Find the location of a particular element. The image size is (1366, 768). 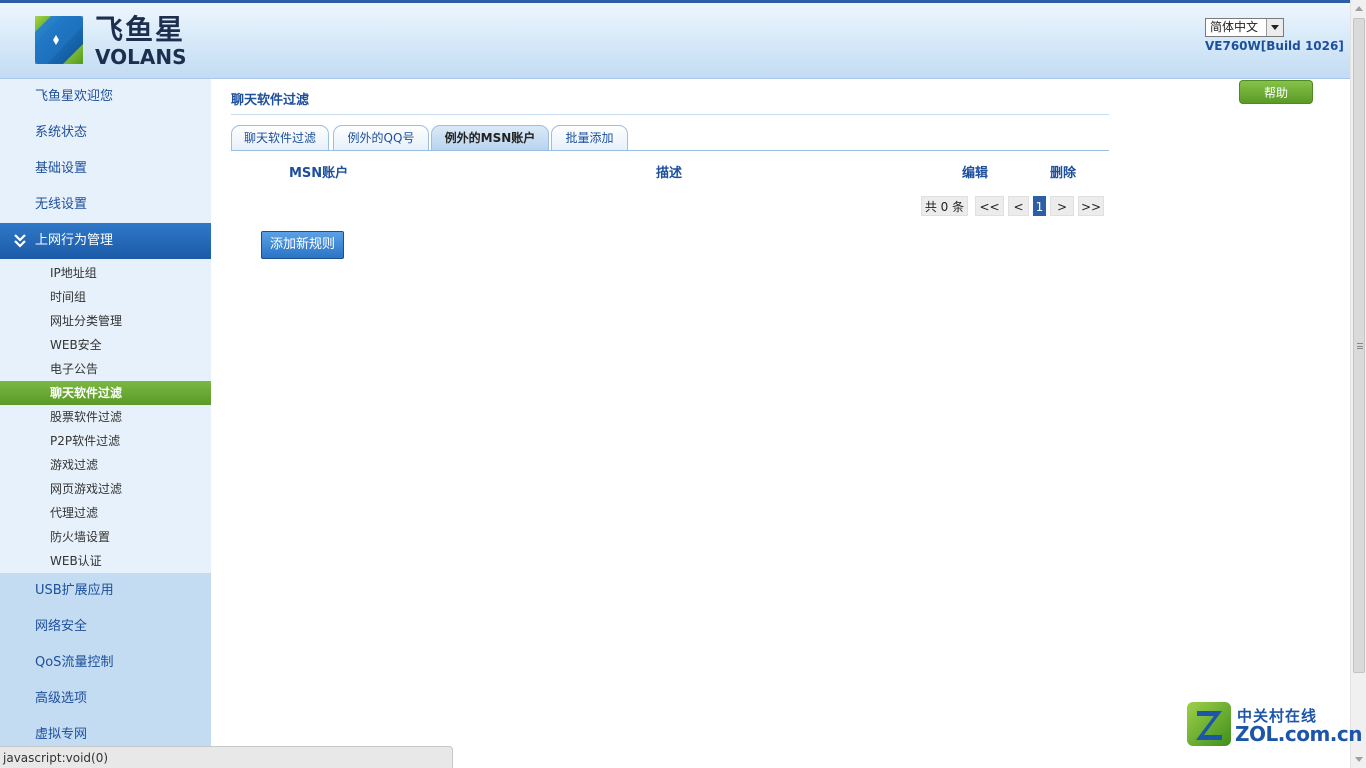

tab-batch-add: 批量添加 is located at coordinates (589, 138).